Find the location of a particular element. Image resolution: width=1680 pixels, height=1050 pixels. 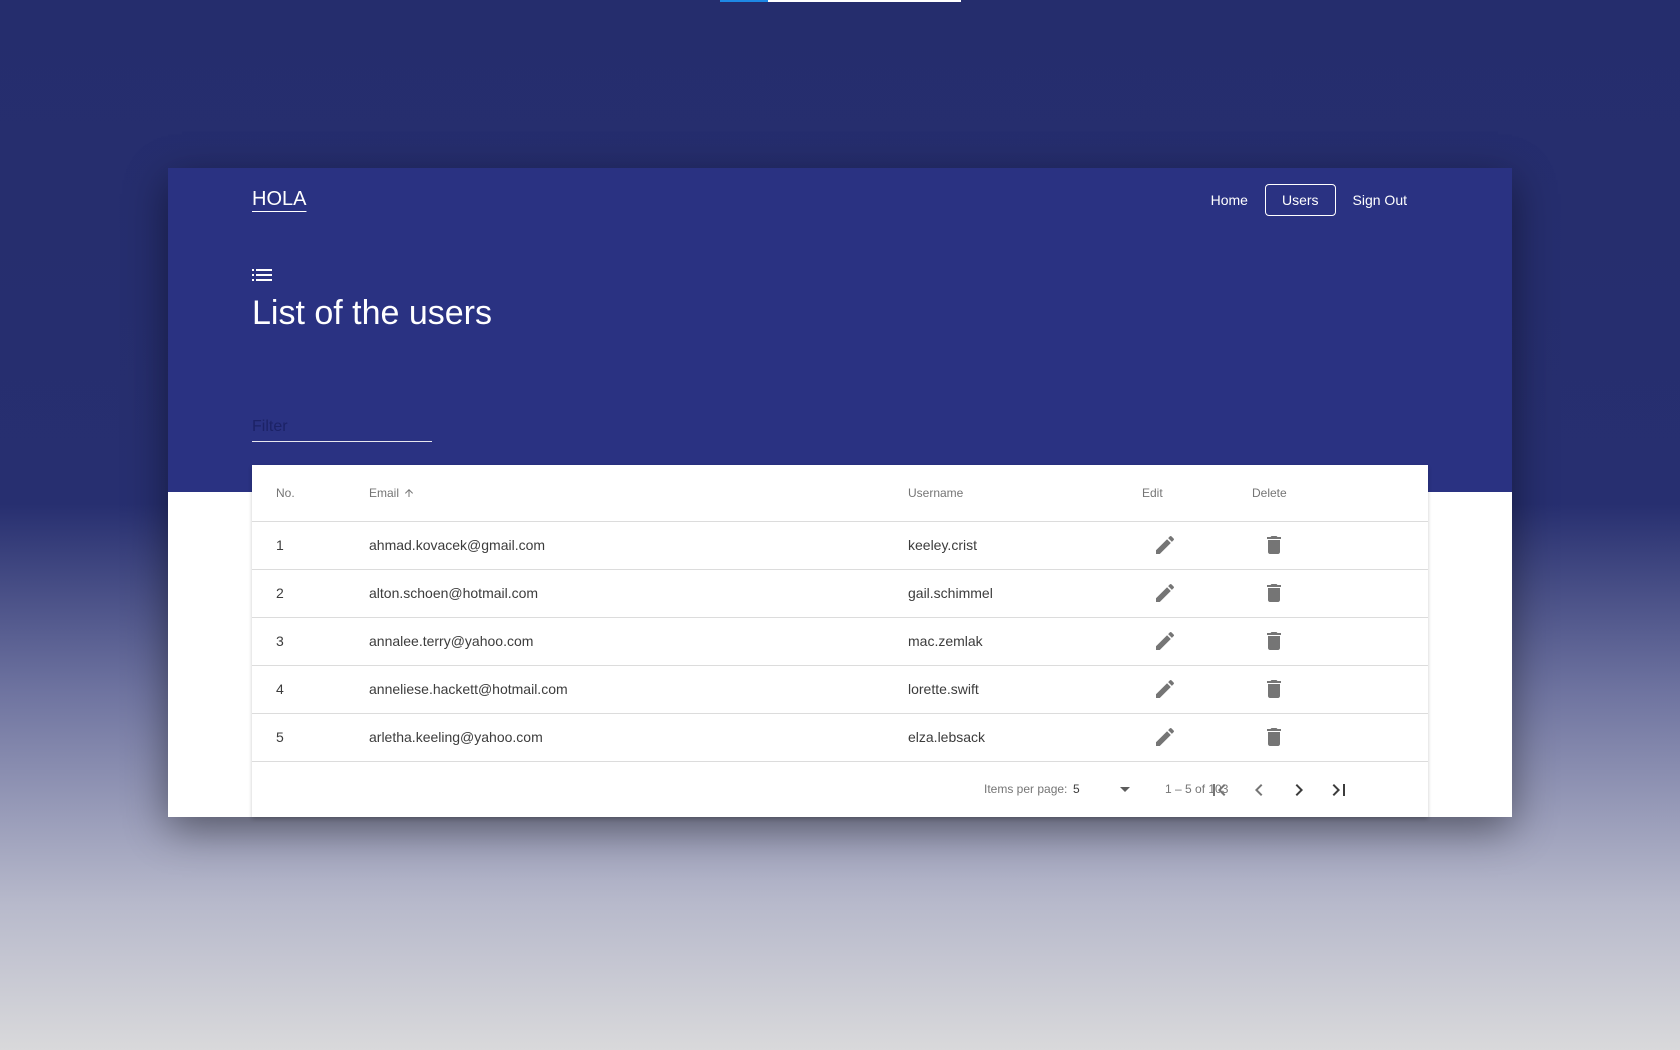

cell-username: mac.zemlak is located at coordinates (945, 641).